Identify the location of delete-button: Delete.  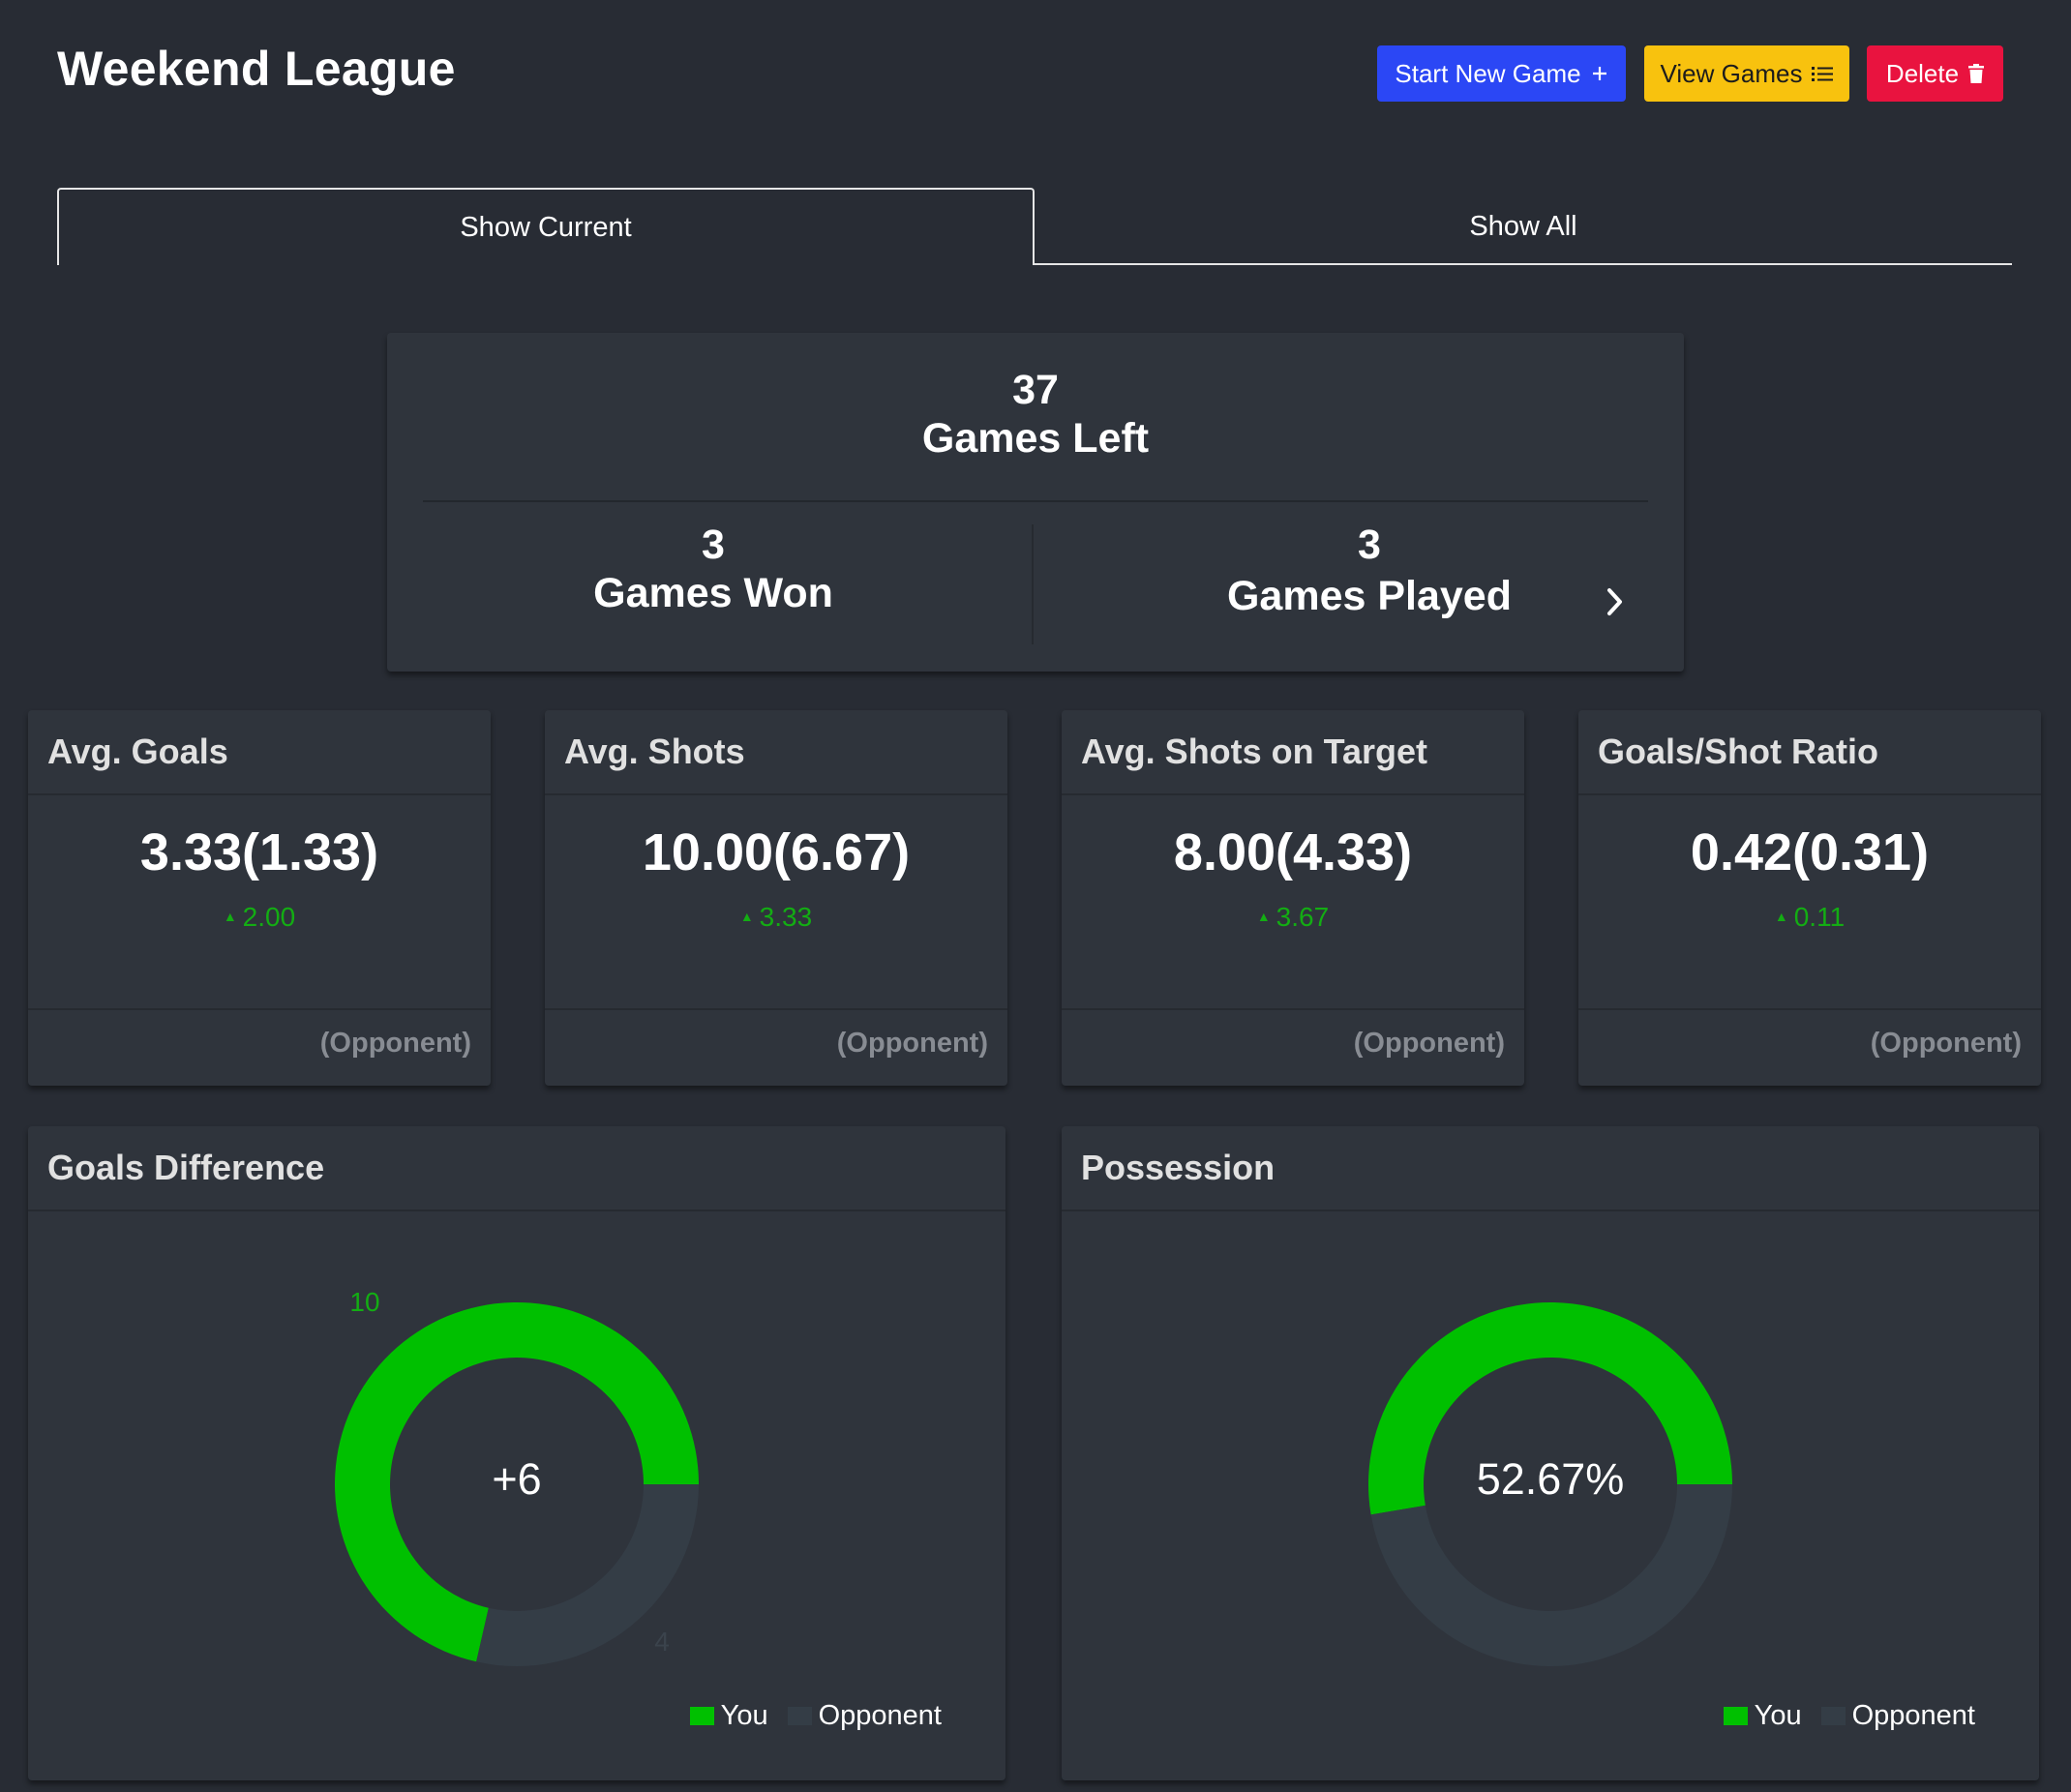
(1935, 73).